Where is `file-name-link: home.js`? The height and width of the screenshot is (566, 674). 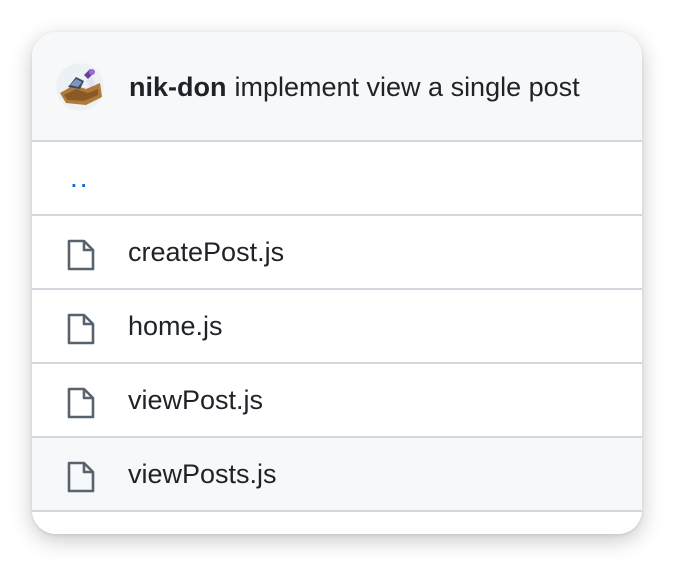
file-name-link: home.js is located at coordinates (175, 326).